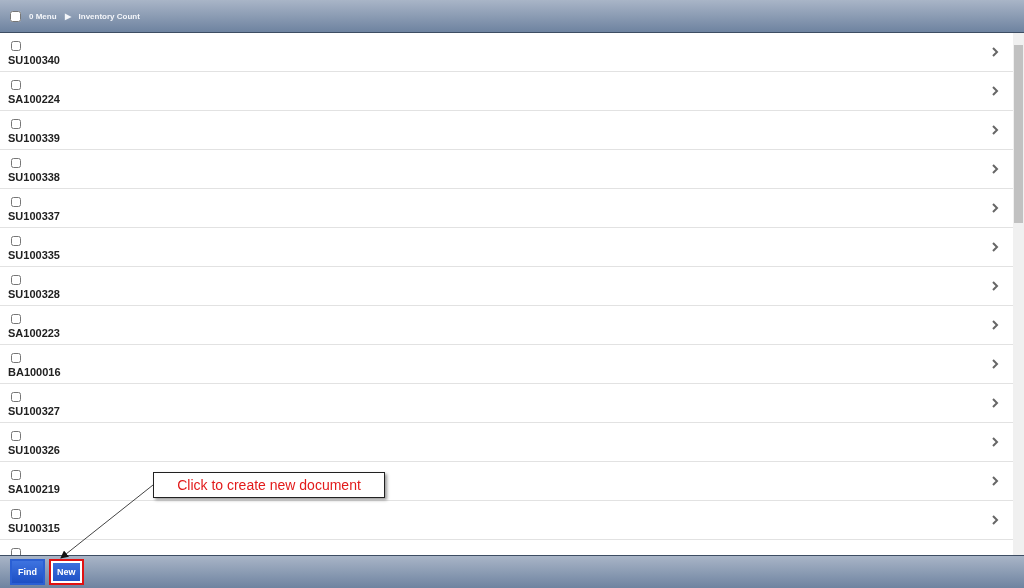 This screenshot has height=588, width=1024. Describe the element at coordinates (34, 333) in the screenshot. I see `document-number: SA100223` at that location.